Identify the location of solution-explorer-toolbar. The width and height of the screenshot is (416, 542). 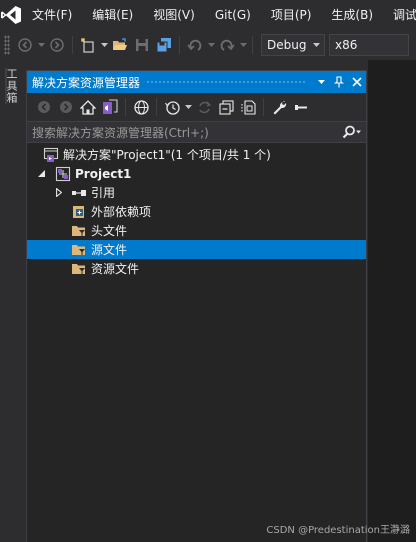
(196, 107).